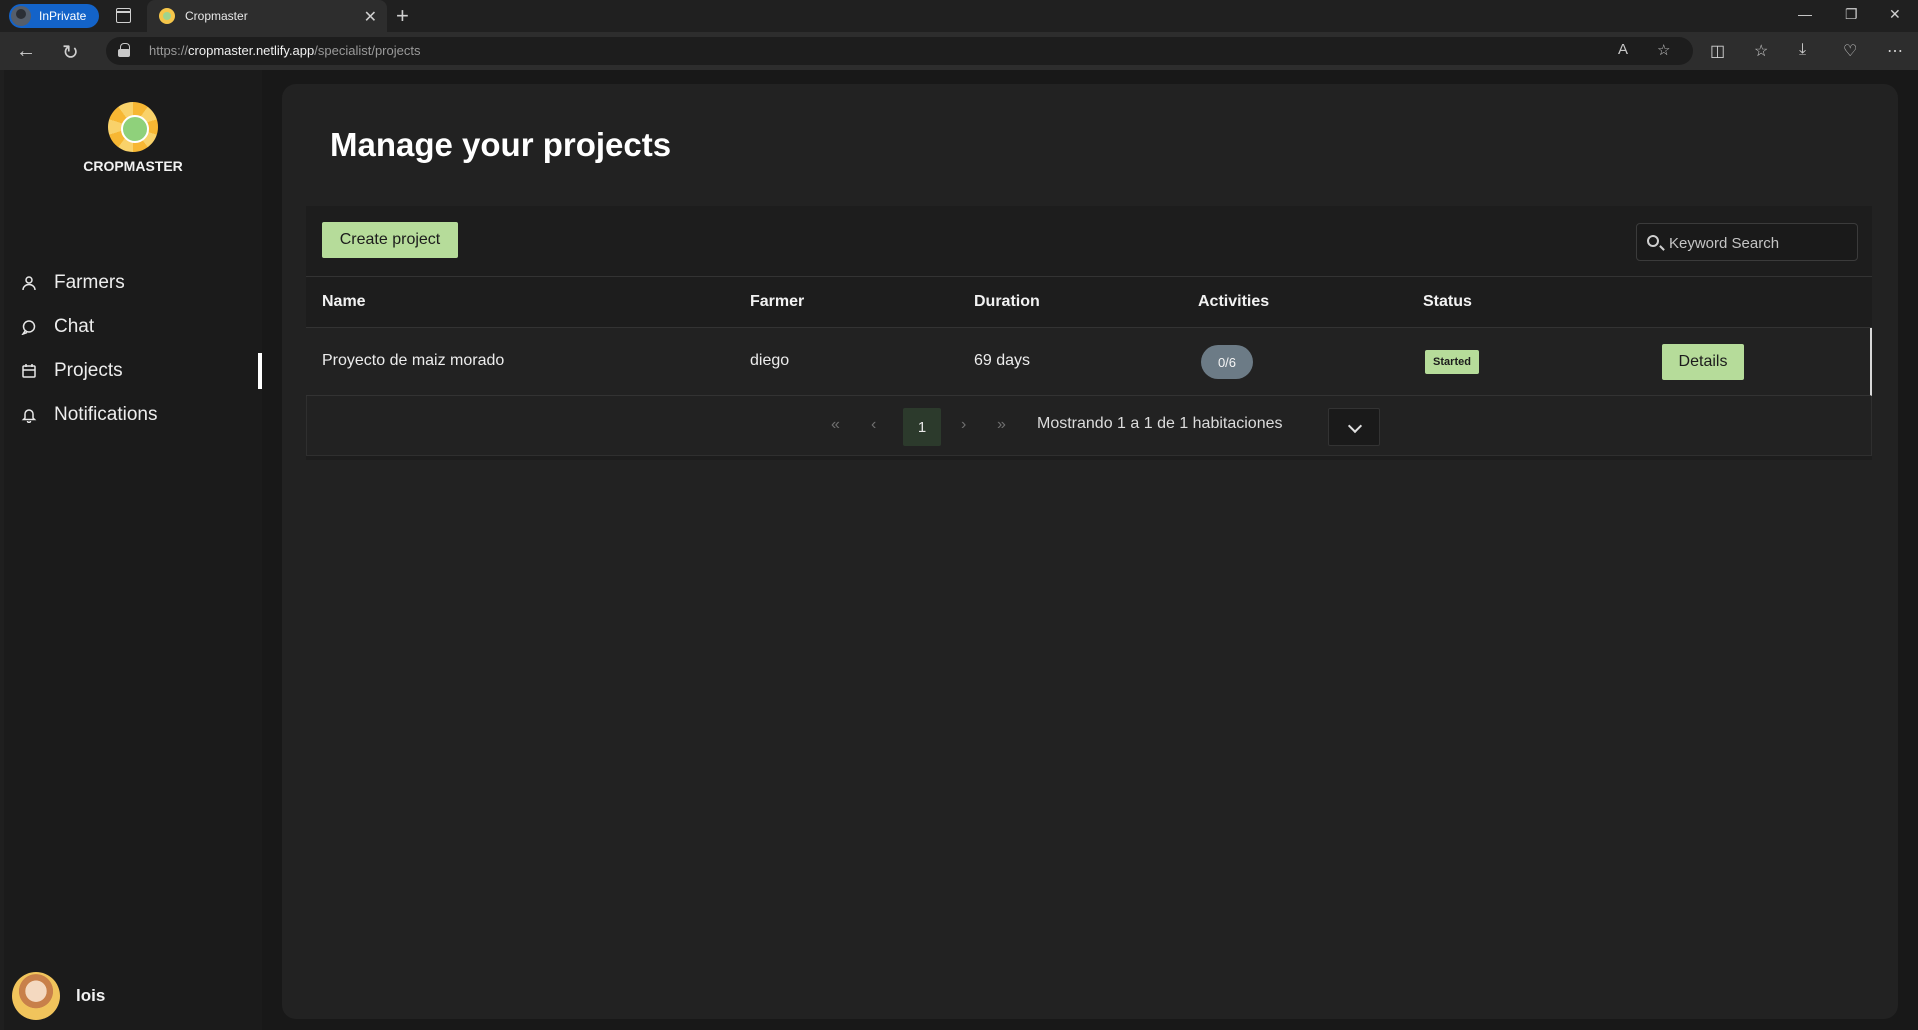 The image size is (1918, 1030). I want to click on window-close-button: ✕, so click(1895, 14).